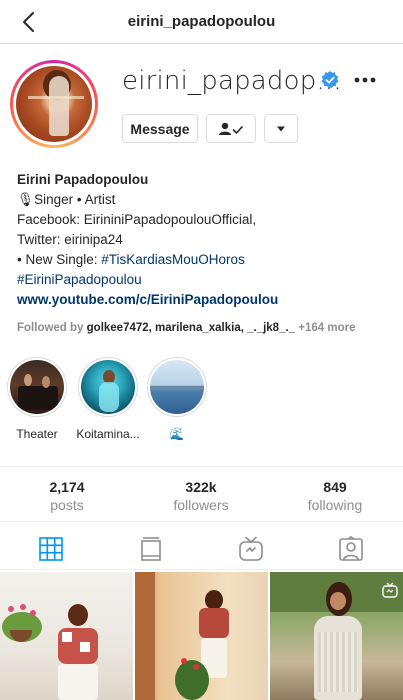 This screenshot has width=403, height=700. Describe the element at coordinates (201, 546) in the screenshot. I see `profile-tabs` at that location.